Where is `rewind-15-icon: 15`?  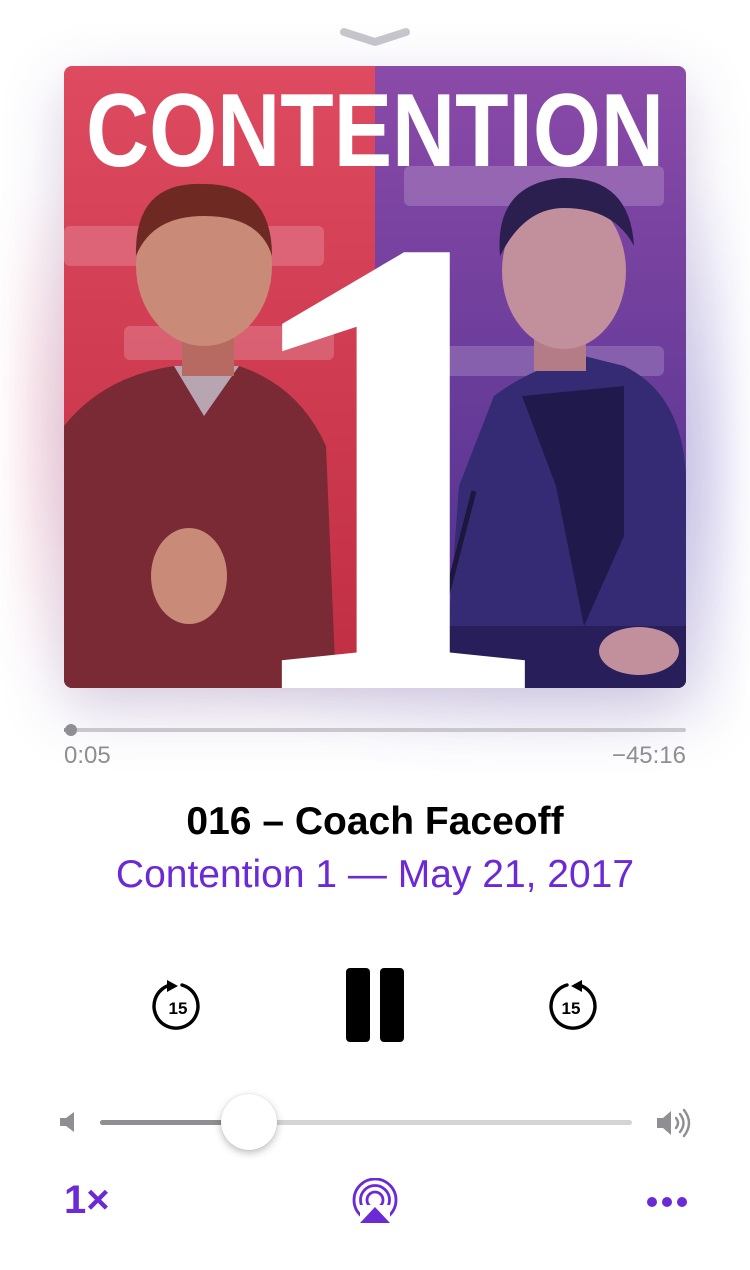
rewind-15-icon: 15 is located at coordinates (178, 1006).